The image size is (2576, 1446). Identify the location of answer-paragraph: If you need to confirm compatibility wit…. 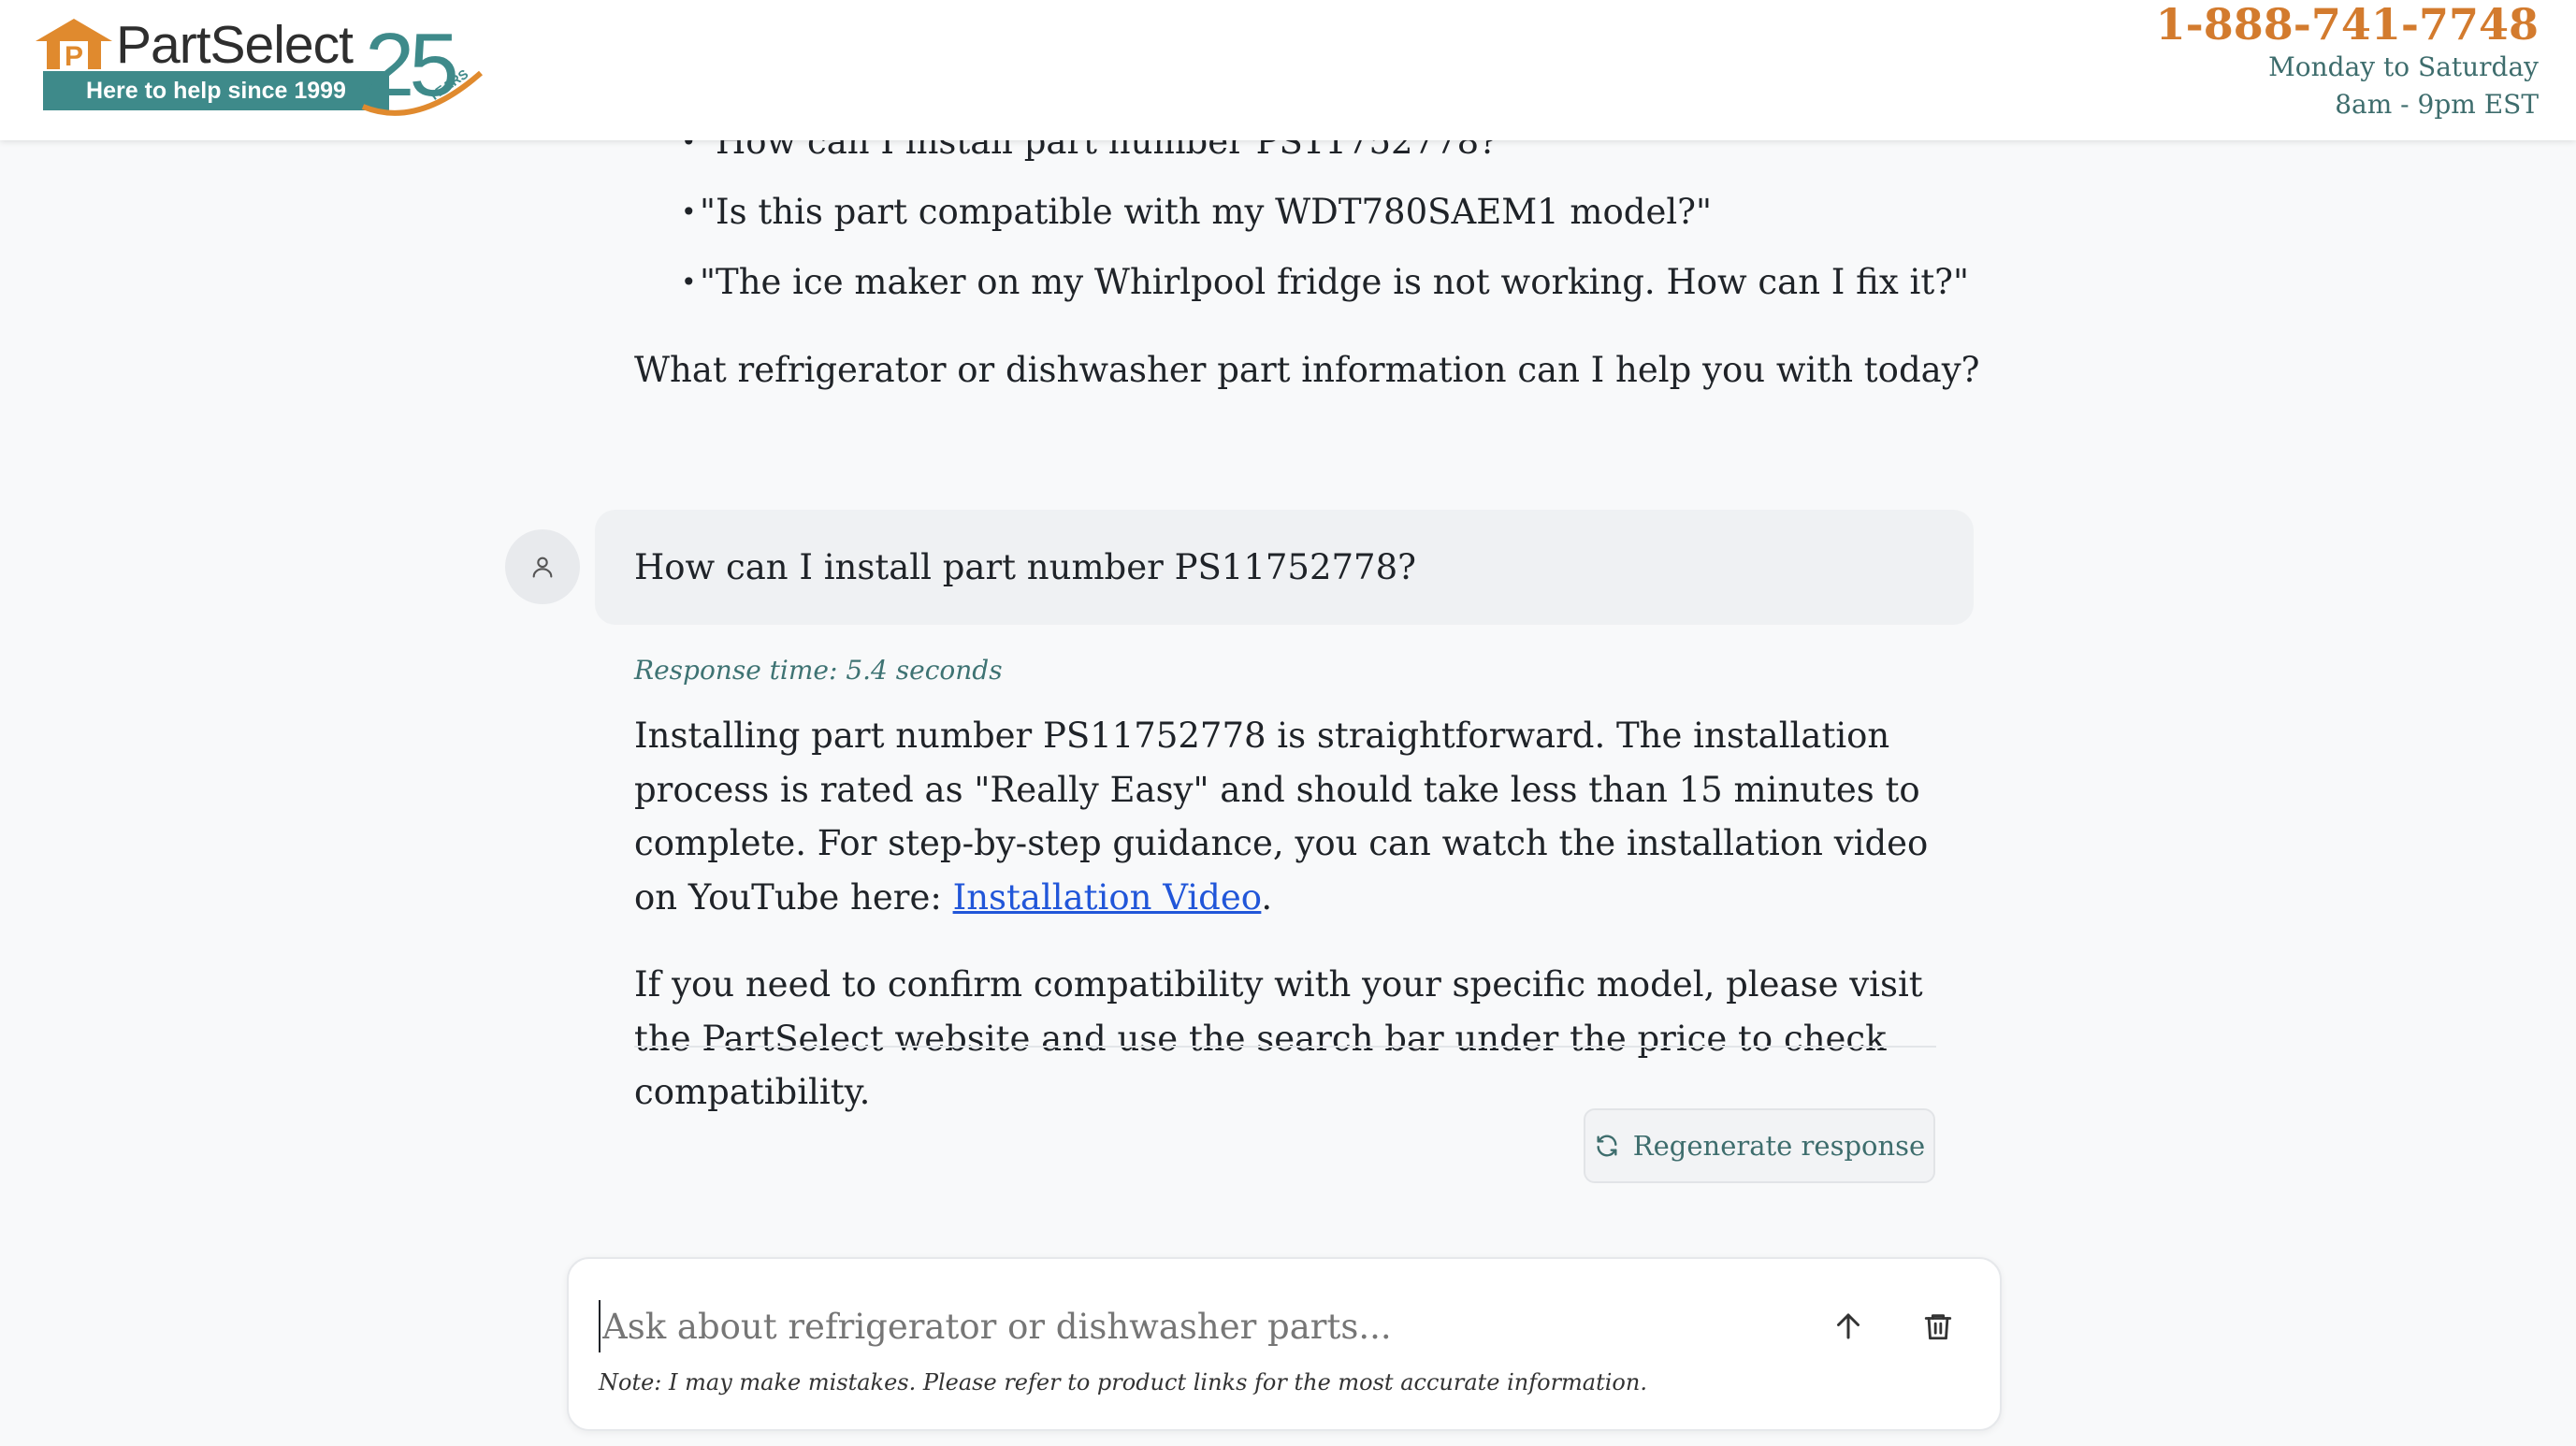
(1278, 1038).